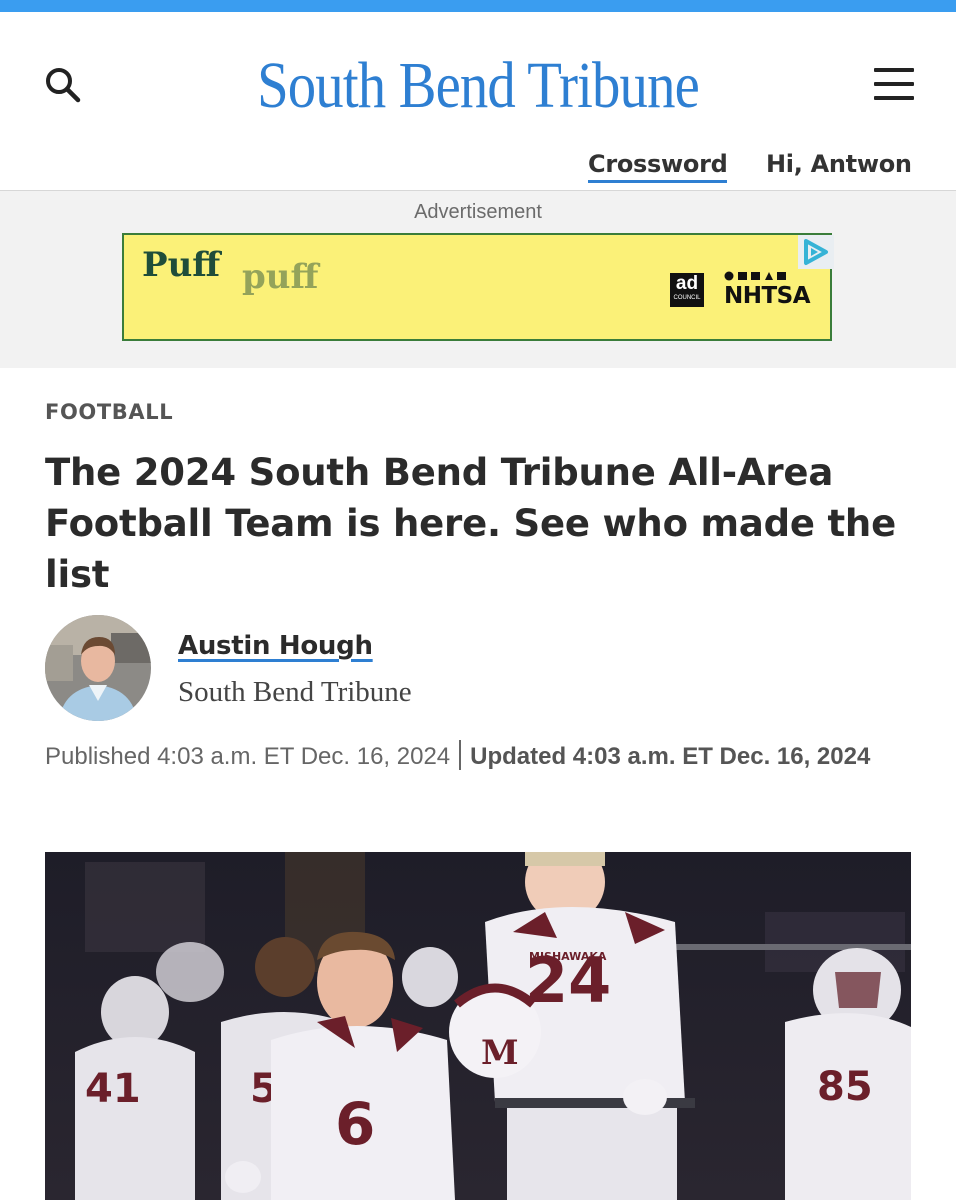  I want to click on site-header: South Bend Tribune Crossword Hi, Antwon, so click(478, 101).